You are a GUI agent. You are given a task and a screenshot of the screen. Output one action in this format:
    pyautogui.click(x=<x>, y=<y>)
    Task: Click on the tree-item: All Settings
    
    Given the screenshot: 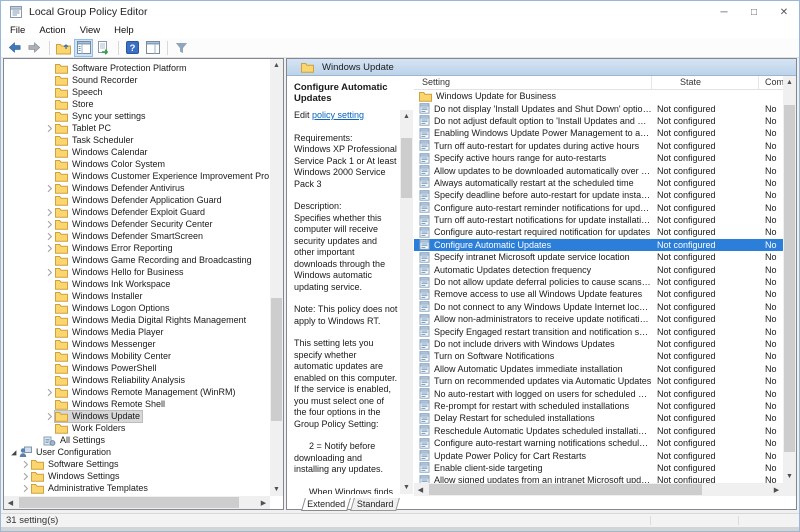 What is the action you would take?
    pyautogui.click(x=136, y=440)
    